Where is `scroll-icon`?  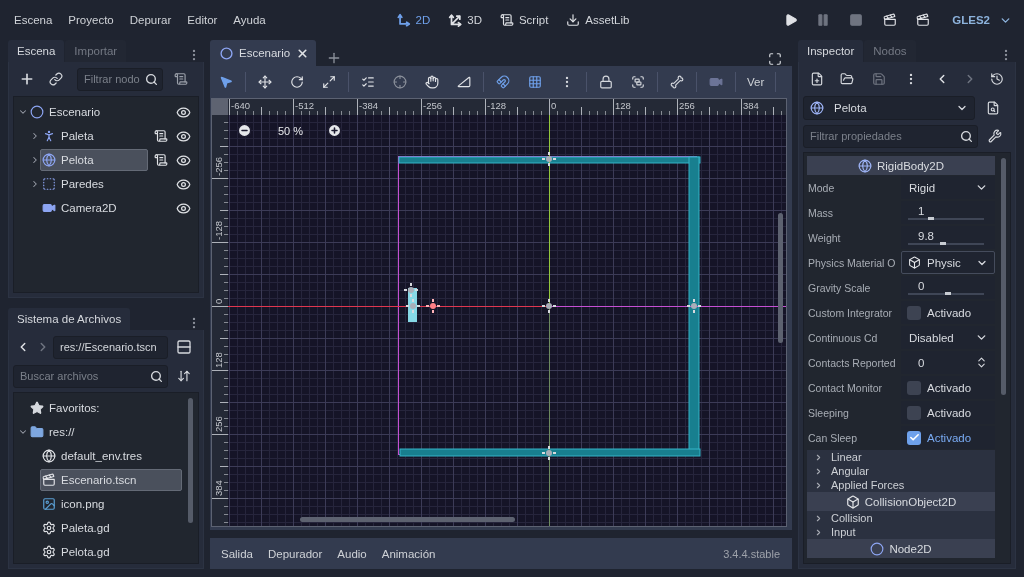 scroll-icon is located at coordinates (181, 79).